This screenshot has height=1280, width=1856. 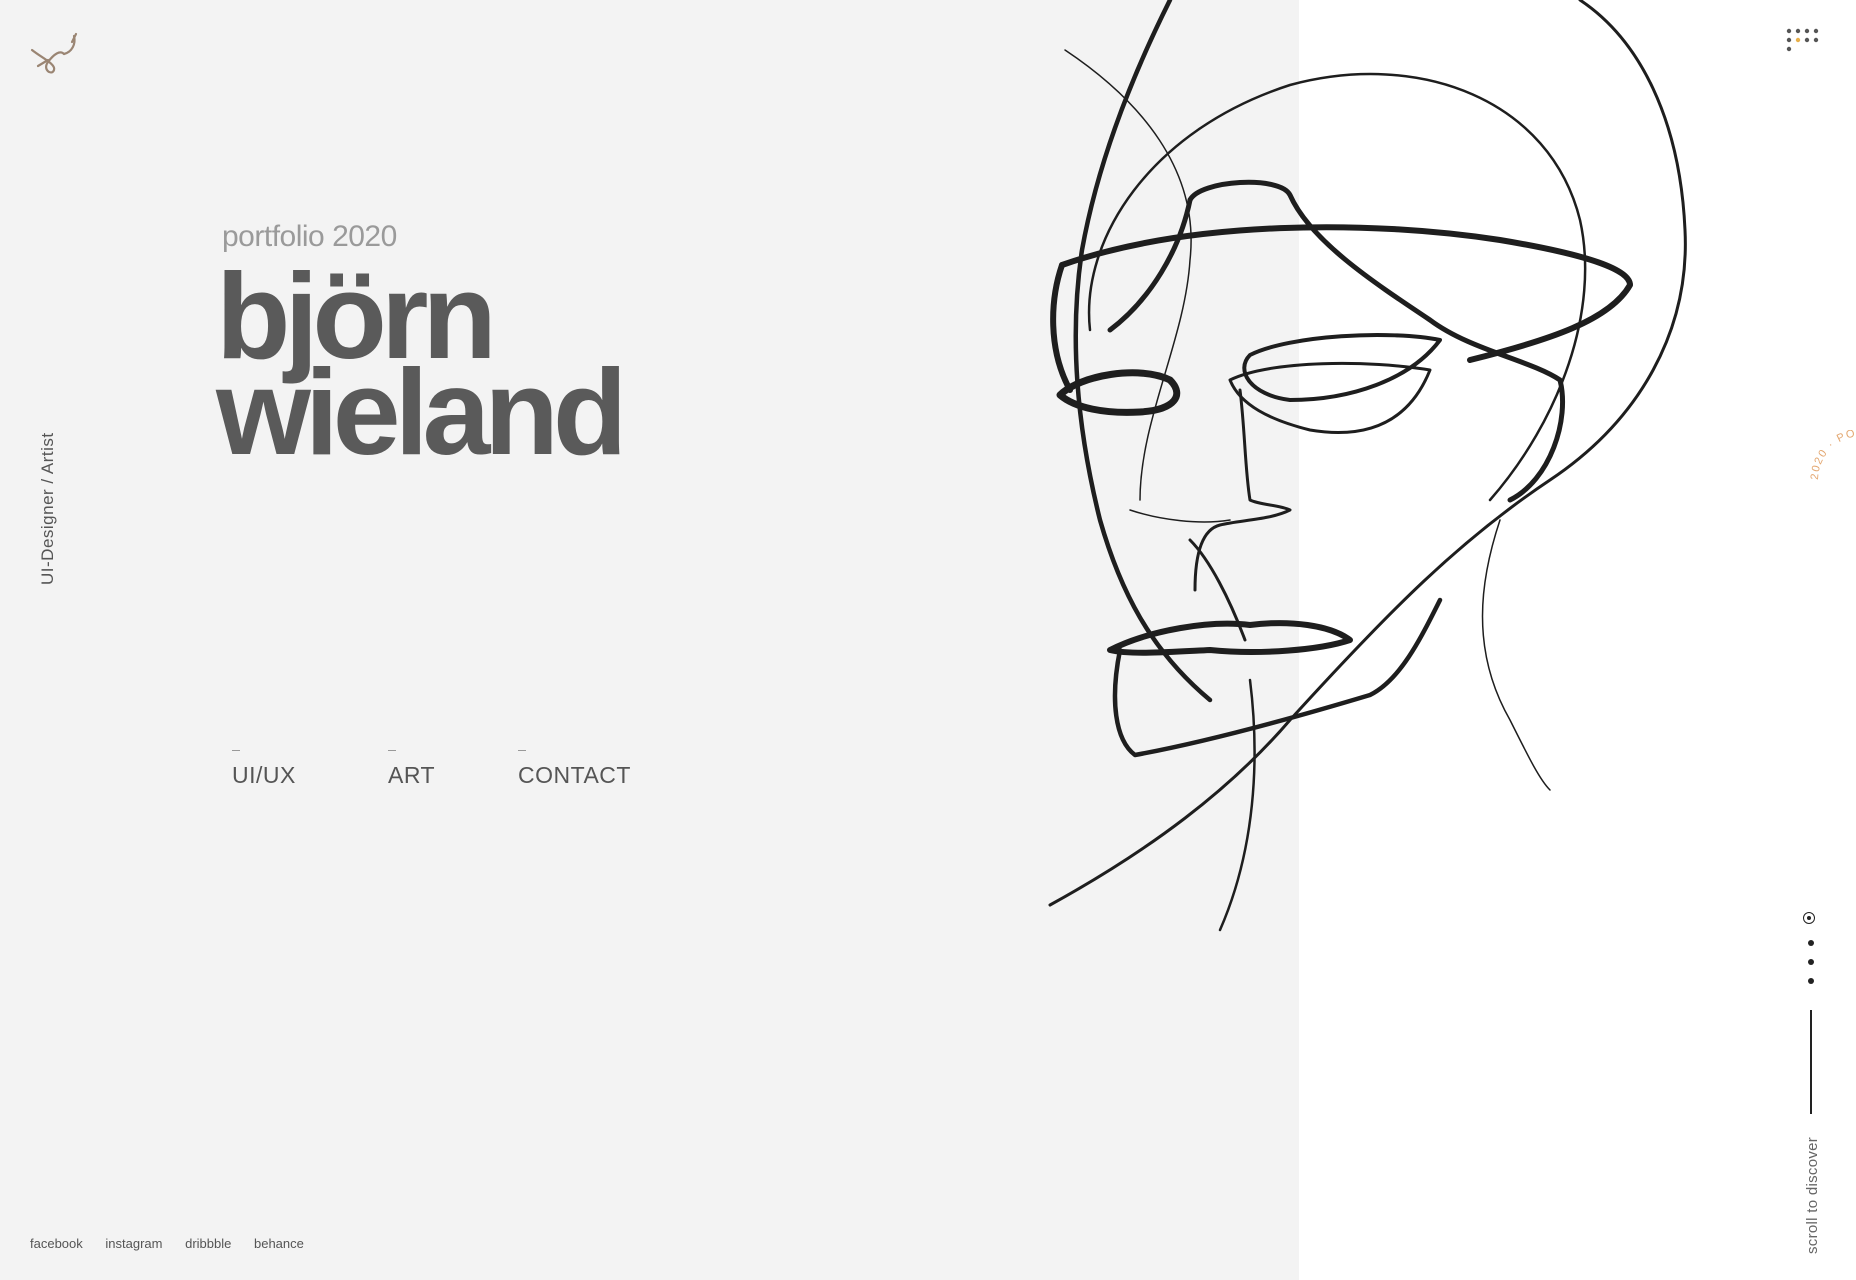 What do you see at coordinates (412, 775) in the screenshot?
I see `nav-item-label: ART` at bounding box center [412, 775].